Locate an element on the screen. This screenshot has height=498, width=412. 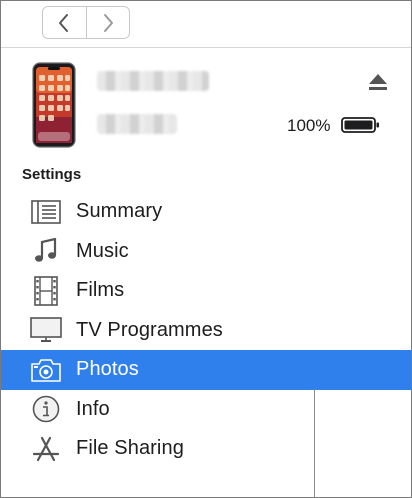
history-buttons is located at coordinates (86, 22).